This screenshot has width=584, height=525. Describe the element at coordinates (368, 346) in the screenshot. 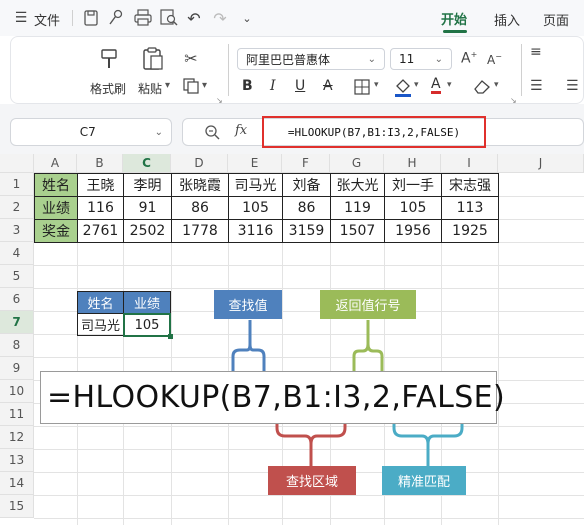

I see `bracket-row-index` at that location.